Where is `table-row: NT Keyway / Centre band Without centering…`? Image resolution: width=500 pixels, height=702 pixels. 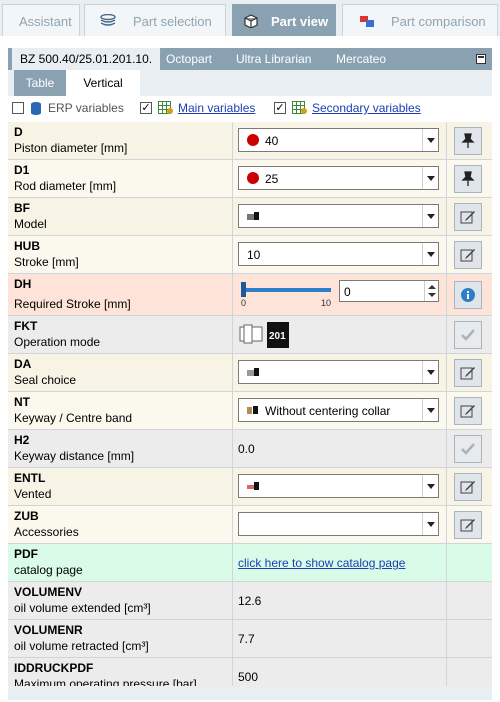 table-row: NT Keyway / Centre band Without centering… is located at coordinates (250, 411).